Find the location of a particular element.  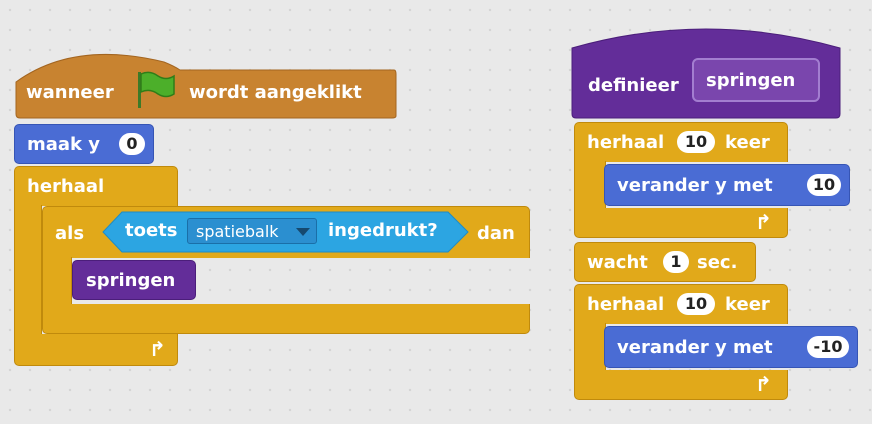

define-name-label: springen is located at coordinates (751, 80).